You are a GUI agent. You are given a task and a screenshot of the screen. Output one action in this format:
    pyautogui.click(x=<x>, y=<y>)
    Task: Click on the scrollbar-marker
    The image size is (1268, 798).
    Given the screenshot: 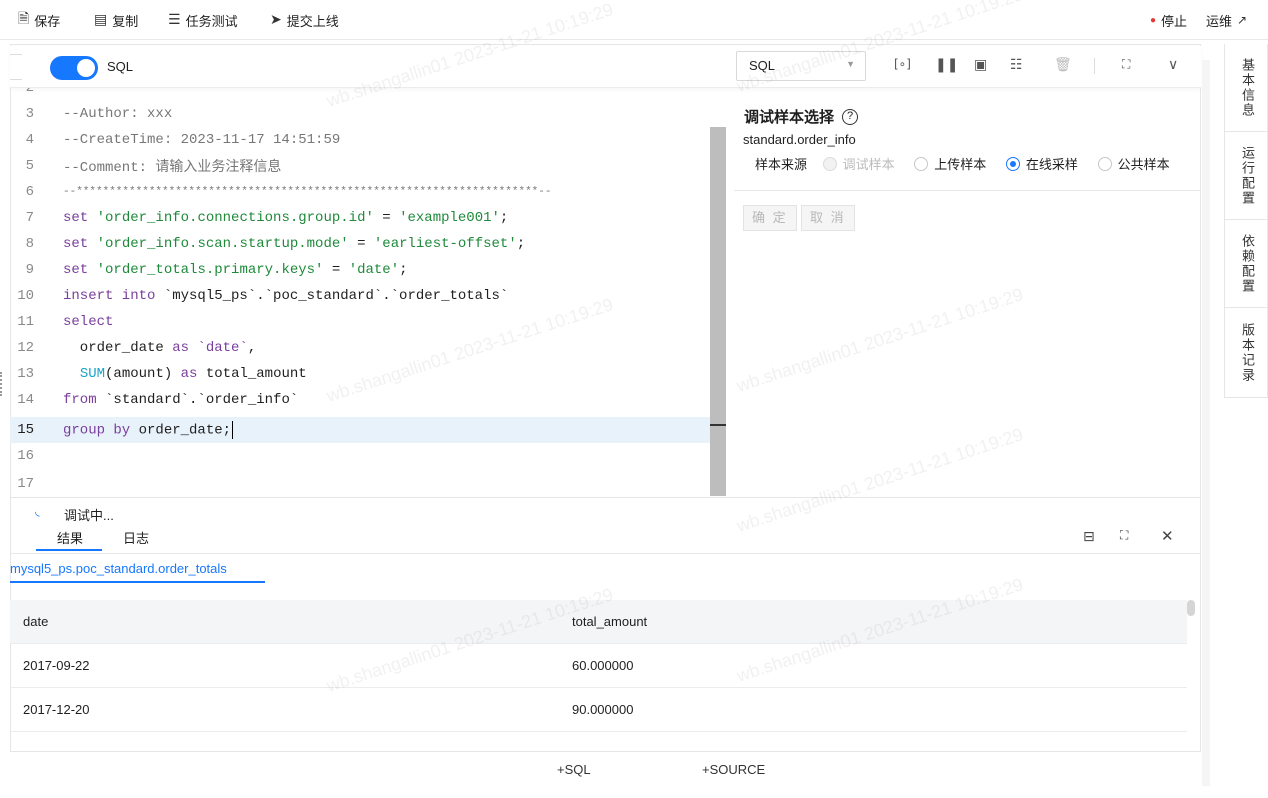 What is the action you would take?
    pyautogui.click(x=718, y=425)
    